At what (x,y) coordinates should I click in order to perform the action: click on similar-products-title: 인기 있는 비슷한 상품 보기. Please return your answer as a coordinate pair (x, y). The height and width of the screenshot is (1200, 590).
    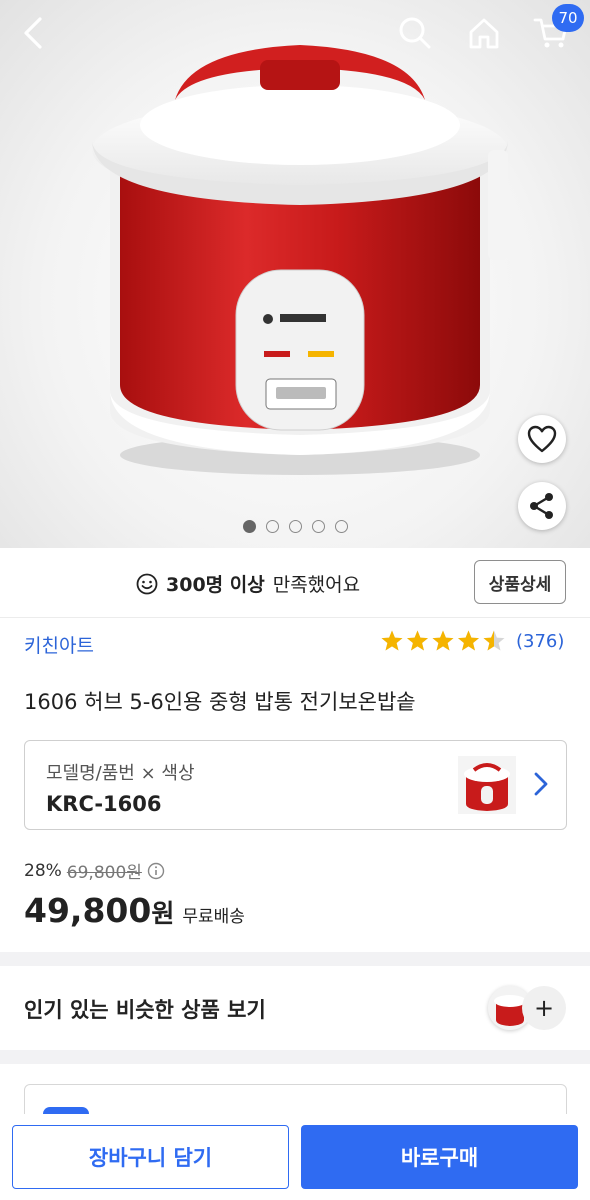
    Looking at the image, I should click on (145, 1010).